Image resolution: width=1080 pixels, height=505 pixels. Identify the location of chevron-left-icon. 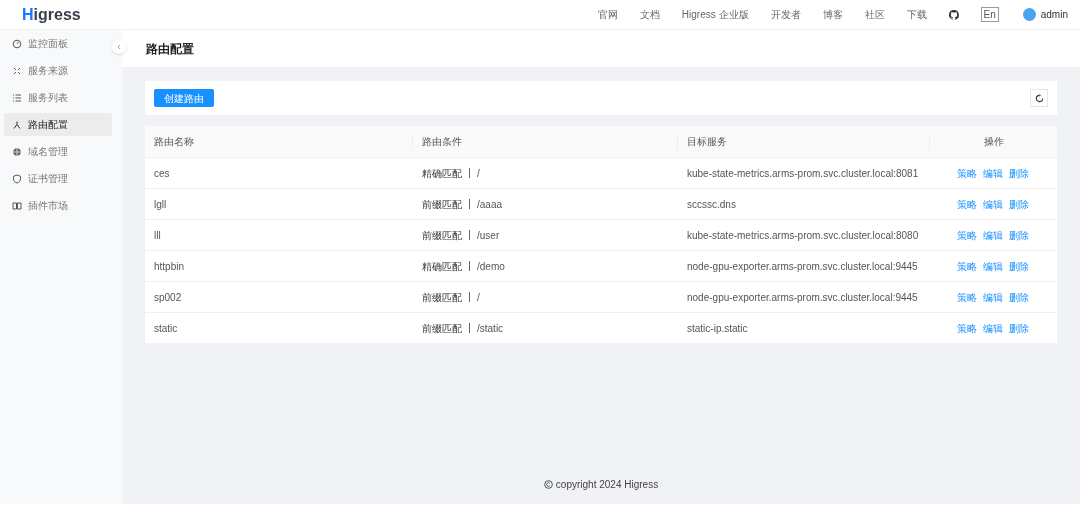
(119, 47).